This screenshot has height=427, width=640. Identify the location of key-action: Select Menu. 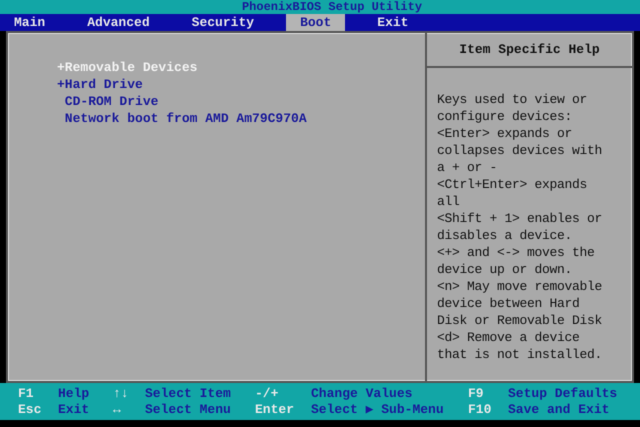
(188, 410).